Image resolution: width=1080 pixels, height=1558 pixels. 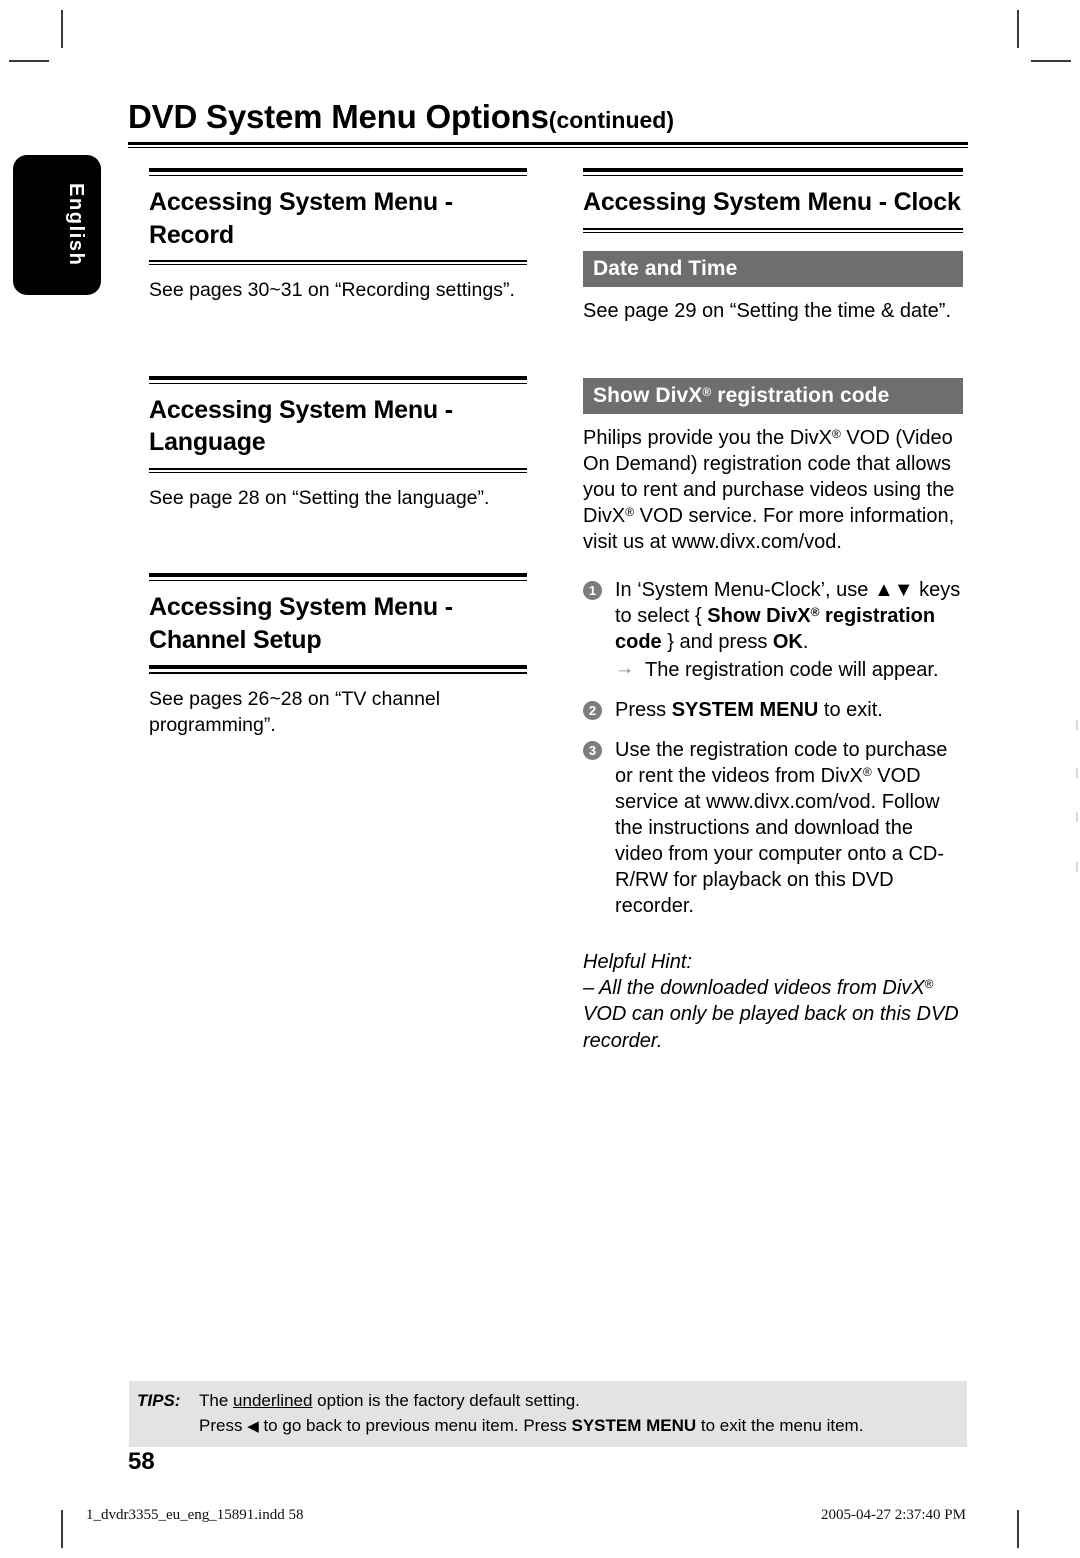 What do you see at coordinates (893, 1515) in the screenshot?
I see `print-footer-timestamp: 2005-04-27 2:37:40 PM` at bounding box center [893, 1515].